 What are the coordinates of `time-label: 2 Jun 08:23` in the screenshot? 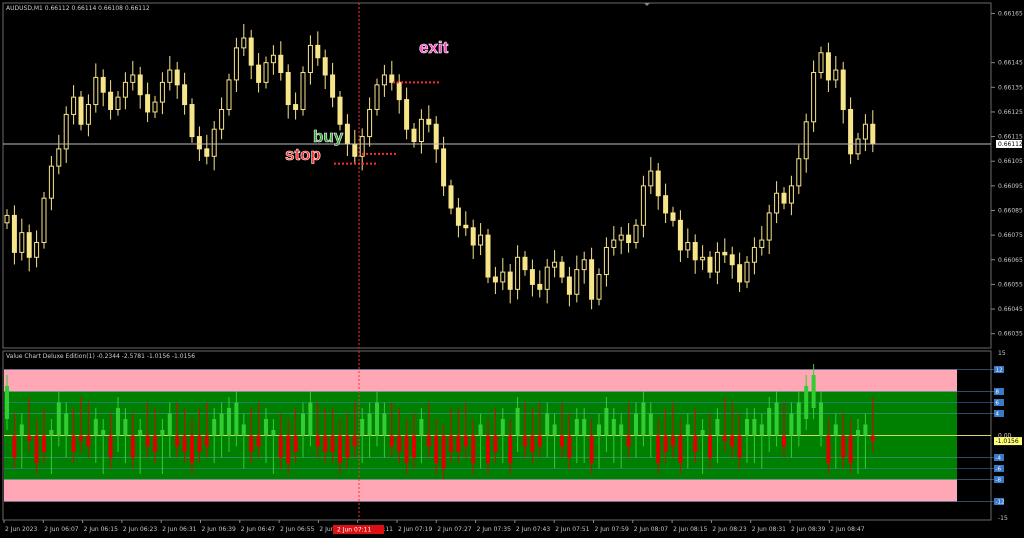 It's located at (729, 529).